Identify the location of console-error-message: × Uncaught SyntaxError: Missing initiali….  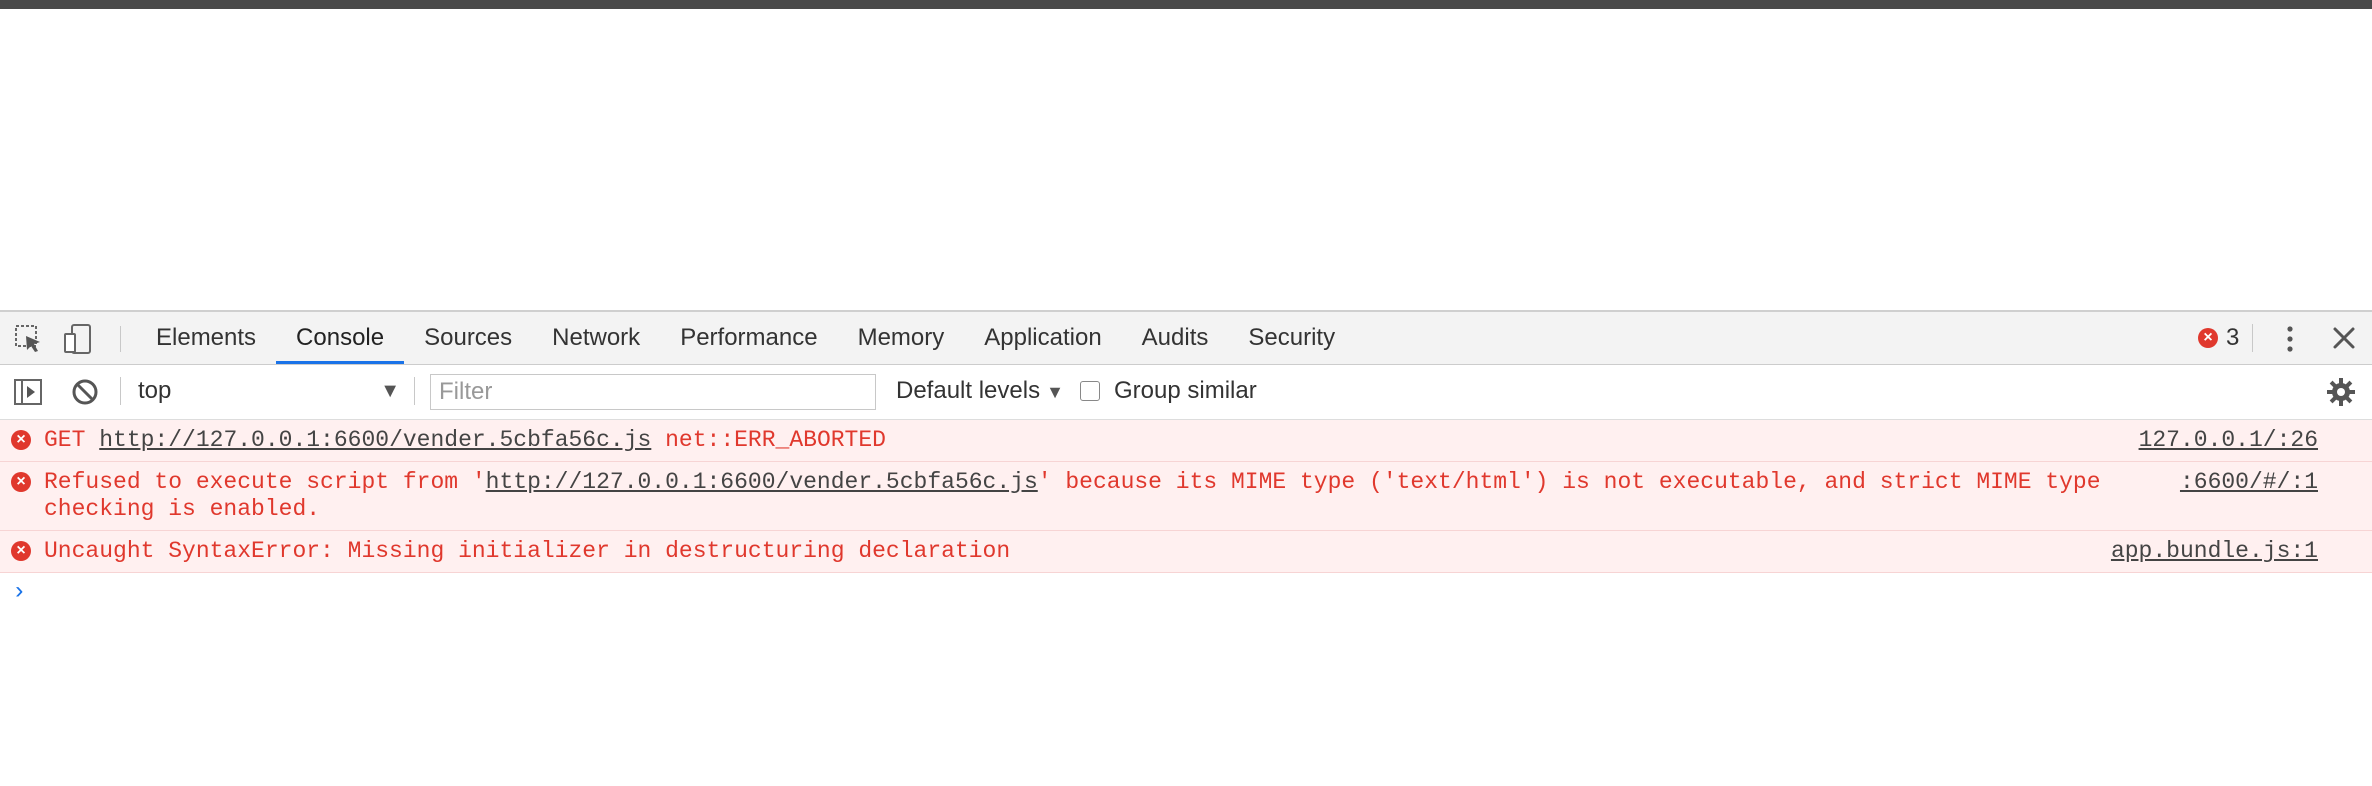
(1186, 552).